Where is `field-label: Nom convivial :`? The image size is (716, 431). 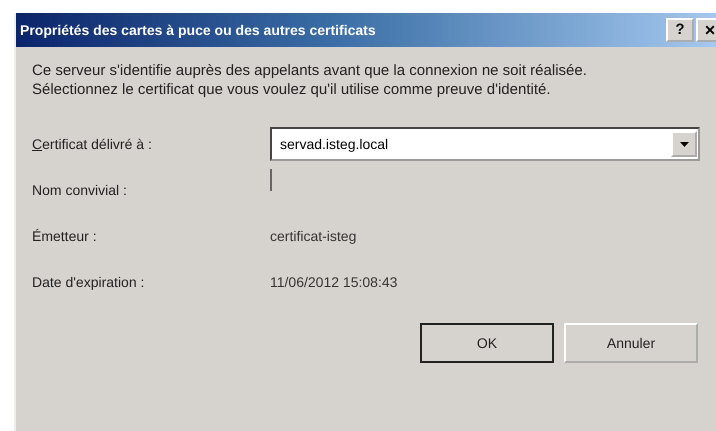 field-label: Nom convivial : is located at coordinates (80, 190).